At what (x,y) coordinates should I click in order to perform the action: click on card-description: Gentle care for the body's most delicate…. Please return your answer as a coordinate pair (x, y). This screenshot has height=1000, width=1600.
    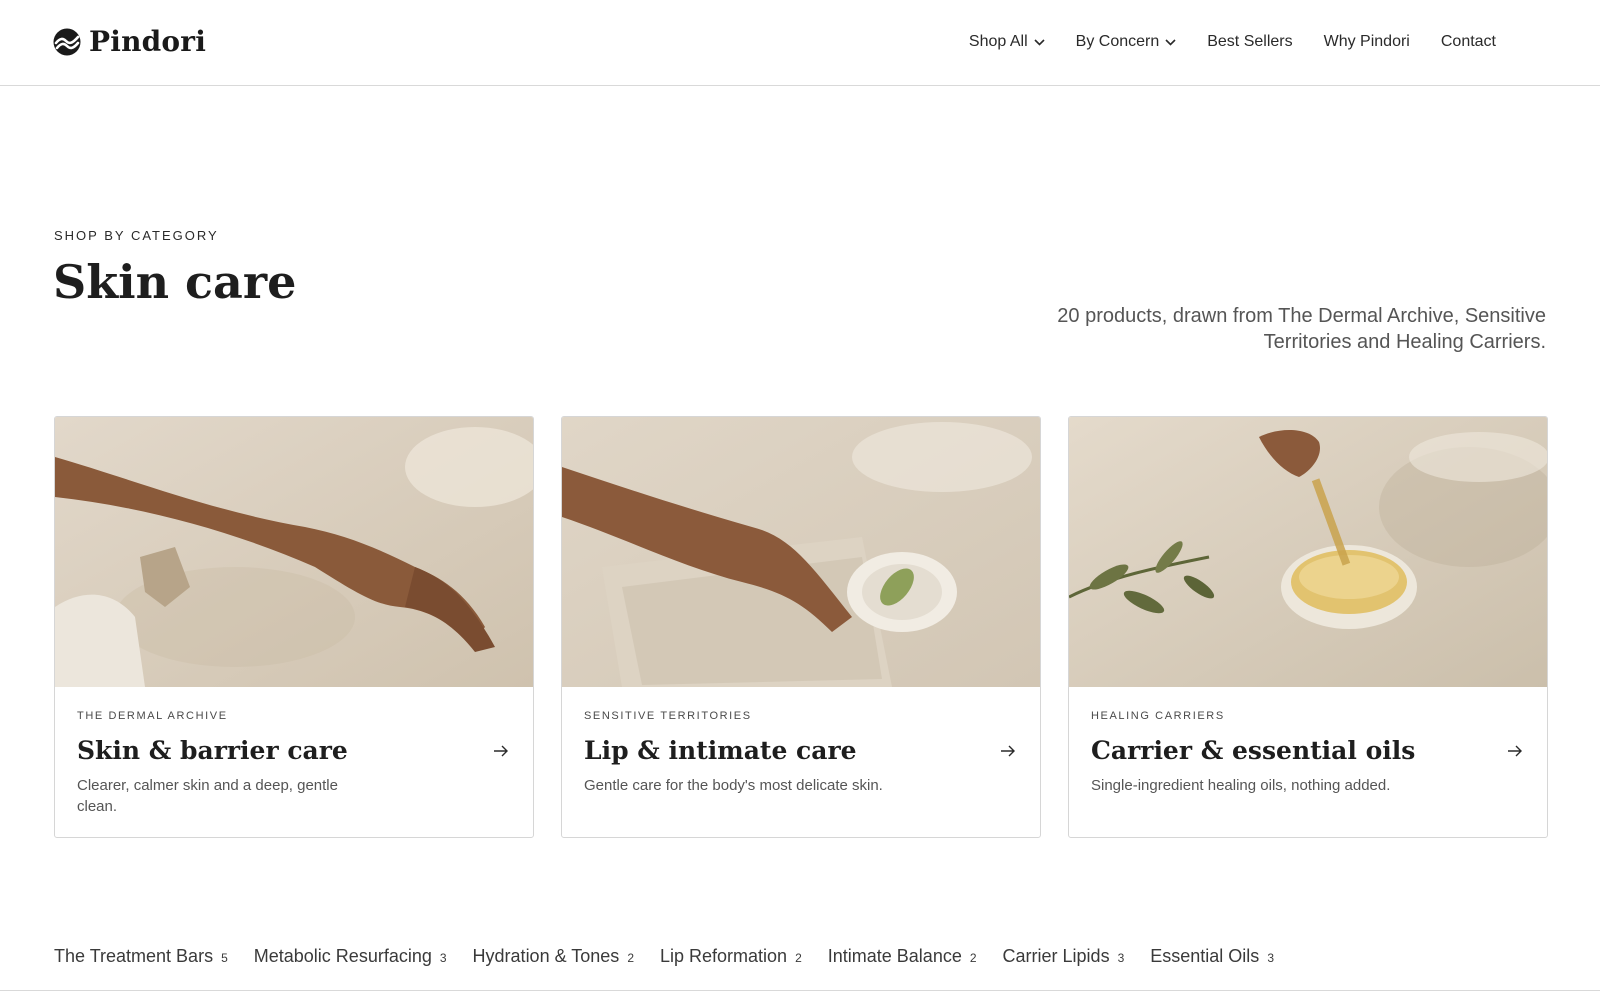
    Looking at the image, I should click on (733, 785).